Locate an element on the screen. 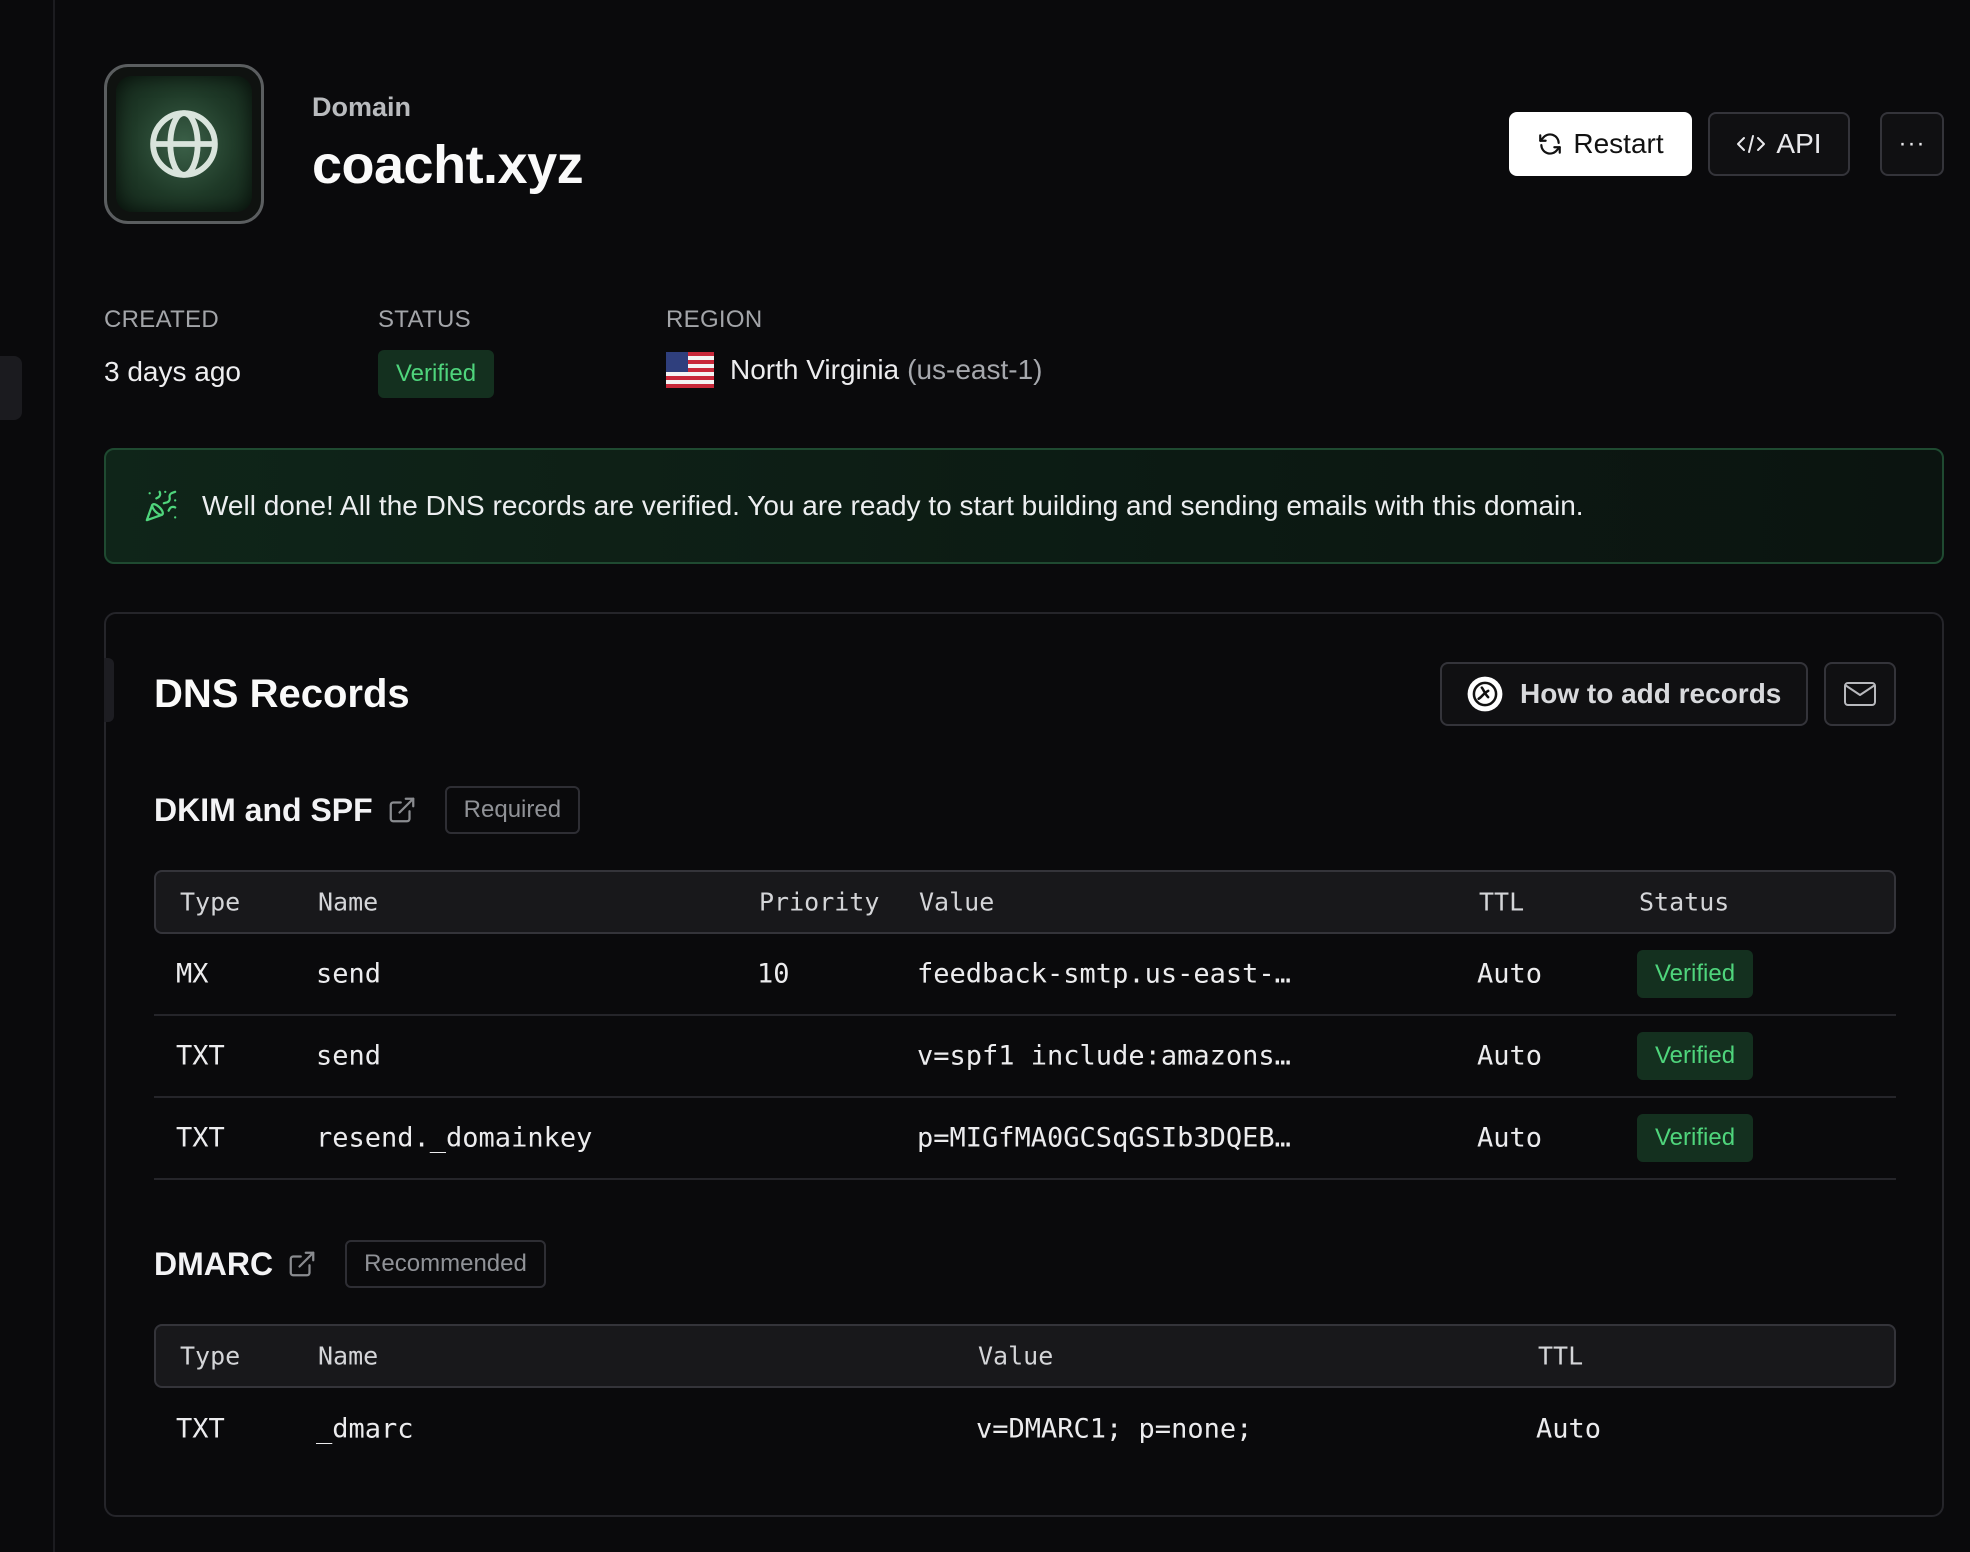 This screenshot has height=1552, width=1970. created-value: 3 days ago is located at coordinates (172, 371).